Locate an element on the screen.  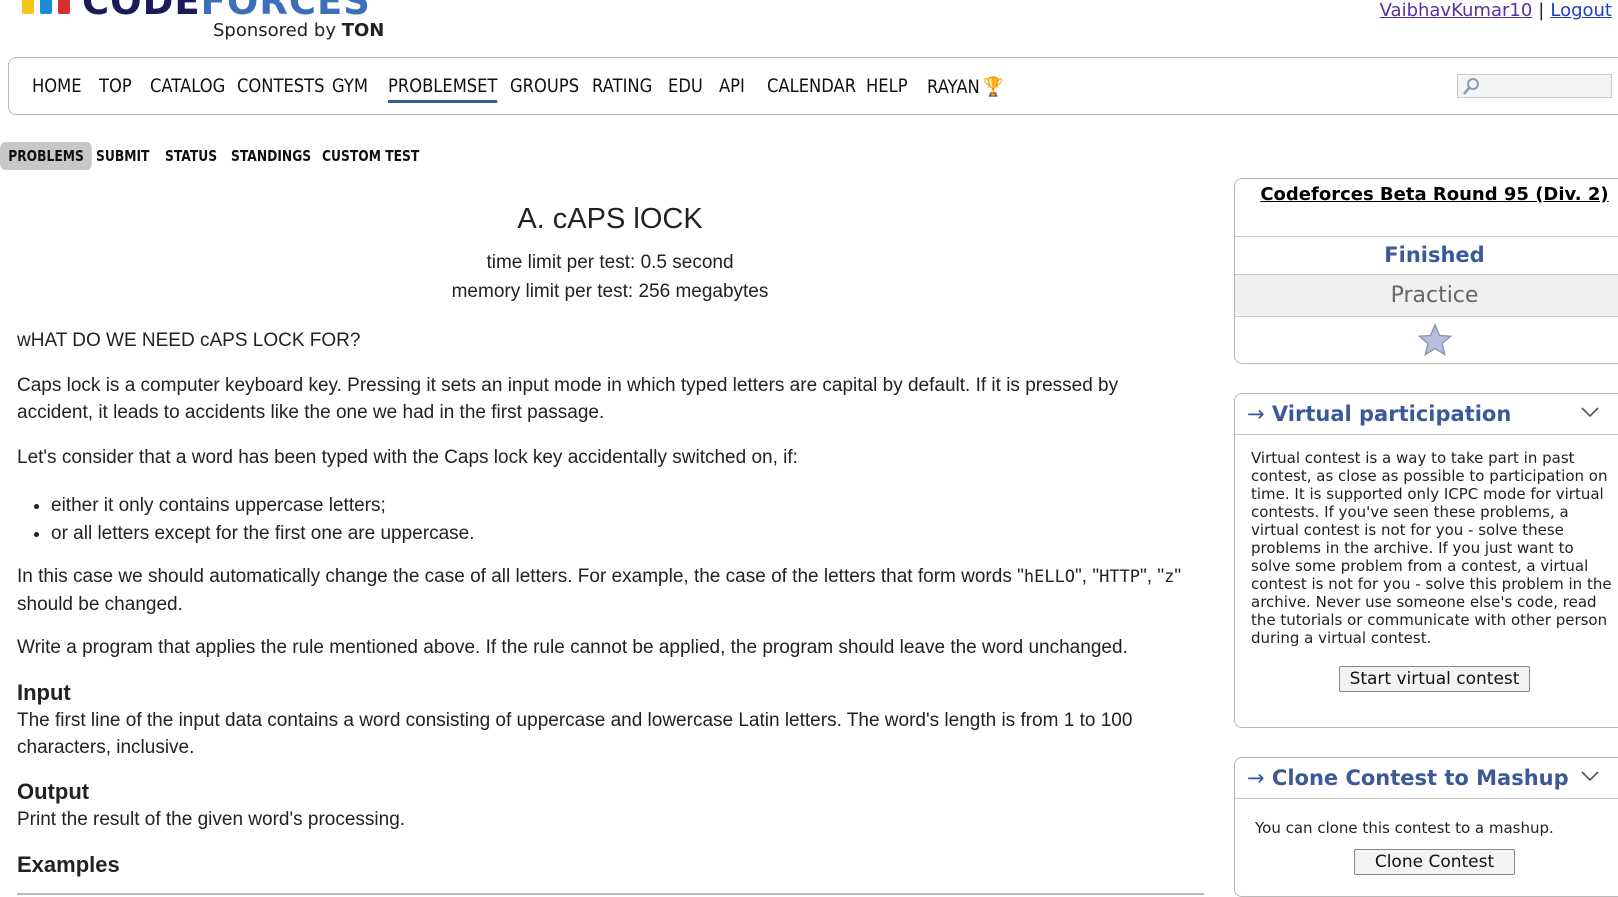
menu-item-groups: GROUPS is located at coordinates (544, 86).